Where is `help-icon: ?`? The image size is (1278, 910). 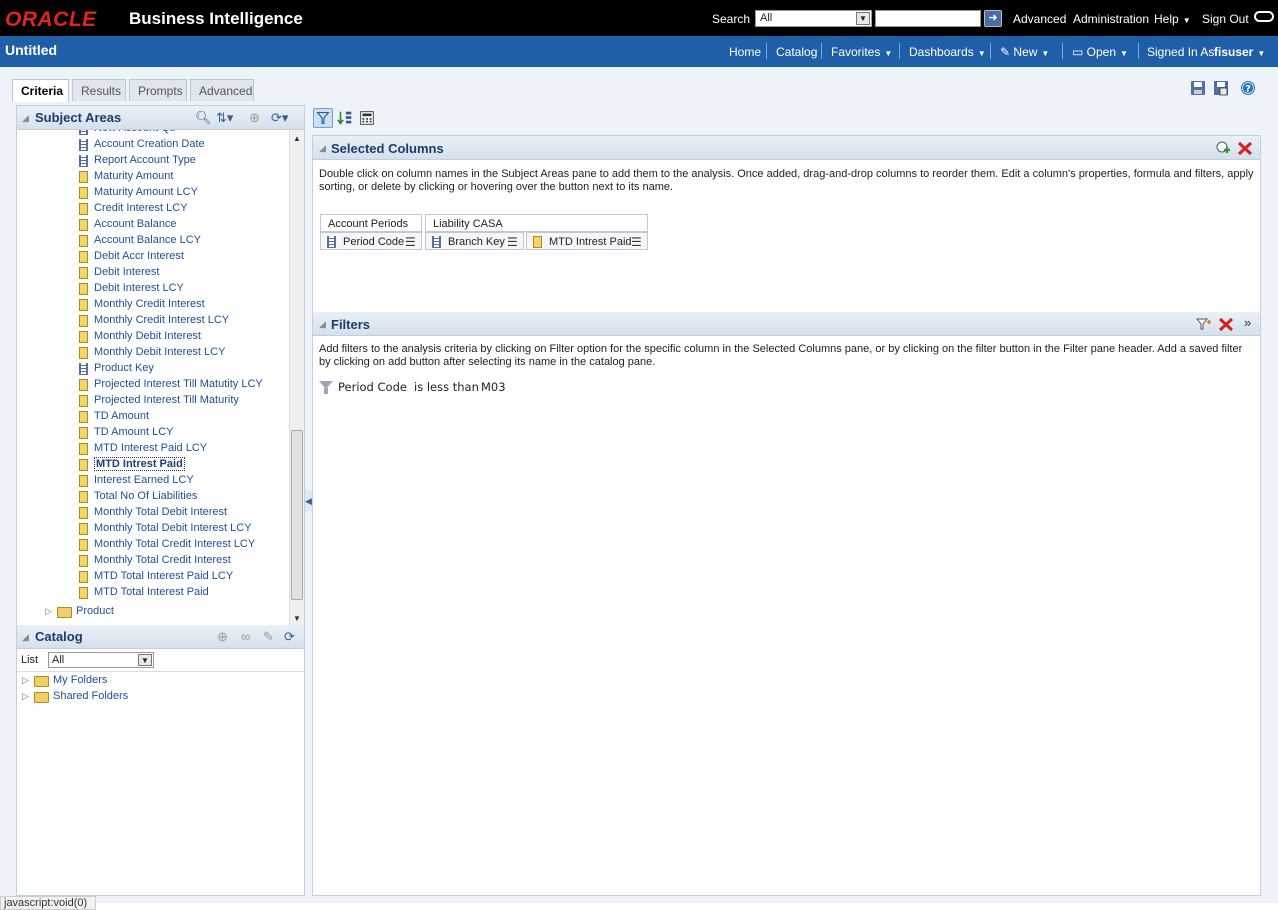 help-icon: ? is located at coordinates (1248, 88).